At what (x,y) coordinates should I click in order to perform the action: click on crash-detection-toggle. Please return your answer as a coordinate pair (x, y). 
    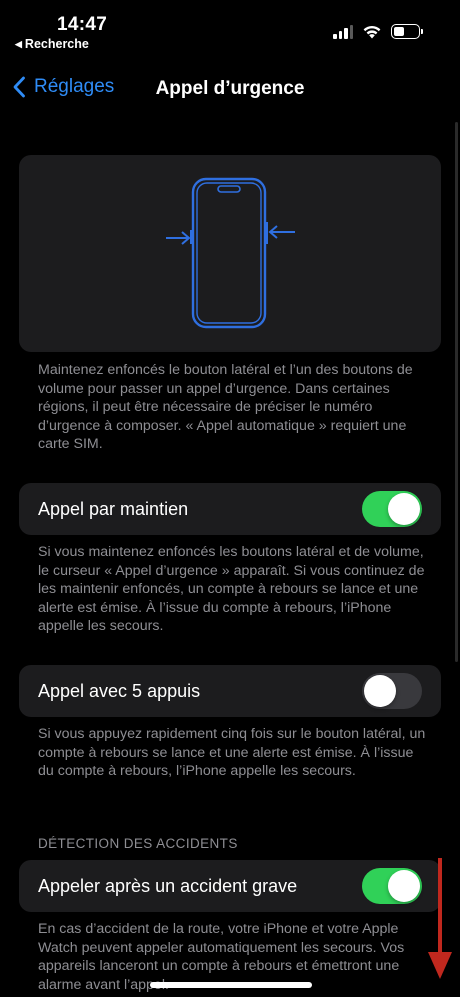
    Looking at the image, I should click on (392, 886).